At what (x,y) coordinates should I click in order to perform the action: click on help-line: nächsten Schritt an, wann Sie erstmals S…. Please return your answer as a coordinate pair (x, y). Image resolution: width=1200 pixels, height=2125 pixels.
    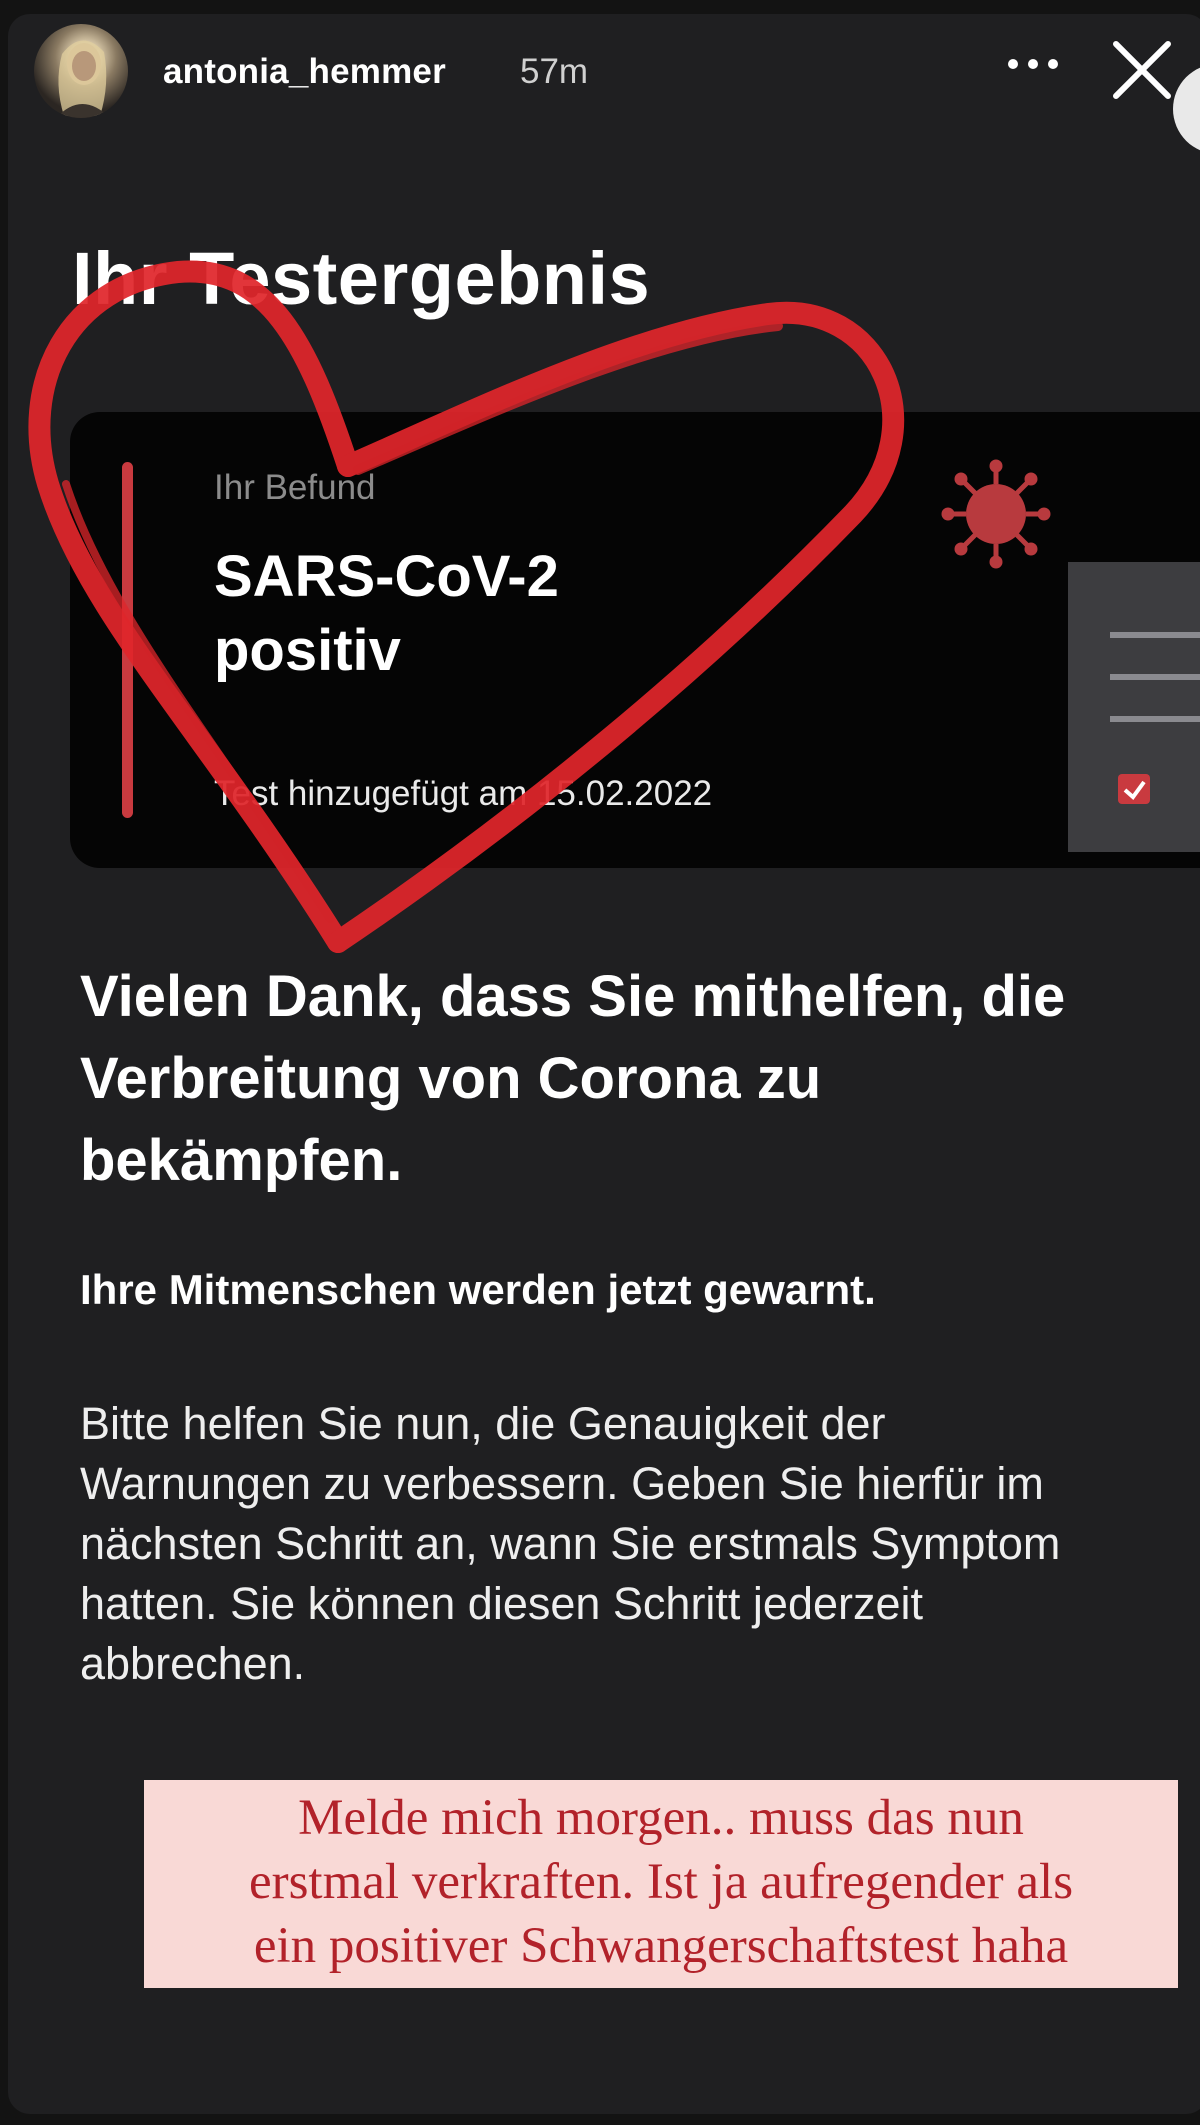
    Looking at the image, I should click on (570, 1543).